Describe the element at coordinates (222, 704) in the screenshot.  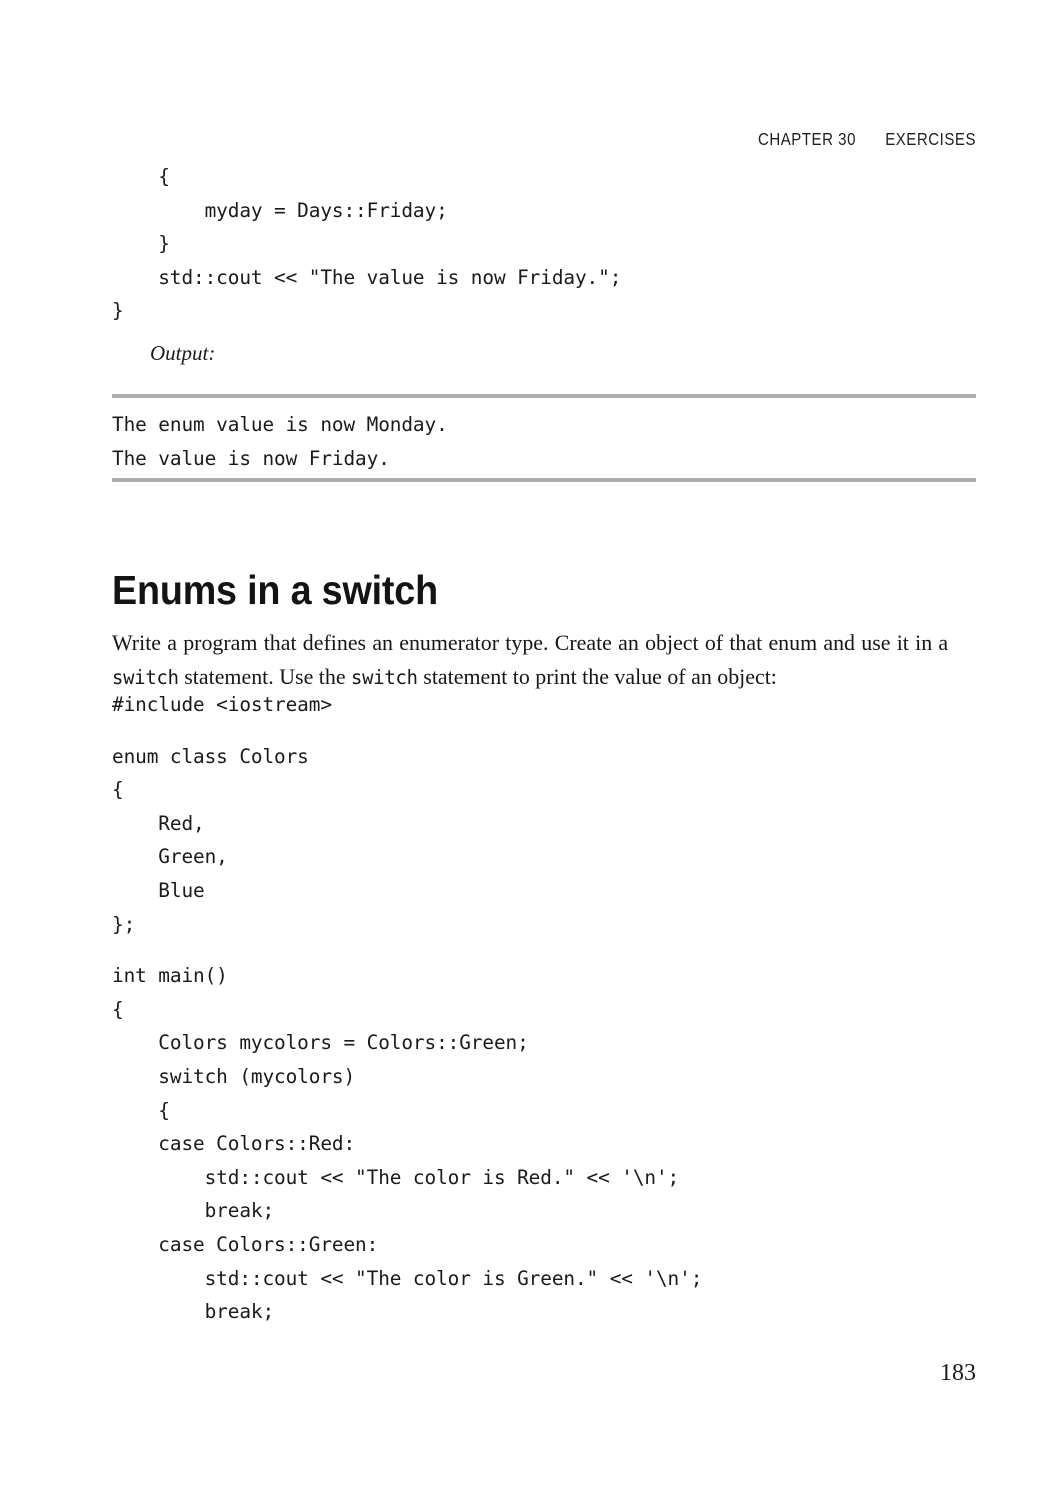
I see `code-line: #include <iostream>` at that location.